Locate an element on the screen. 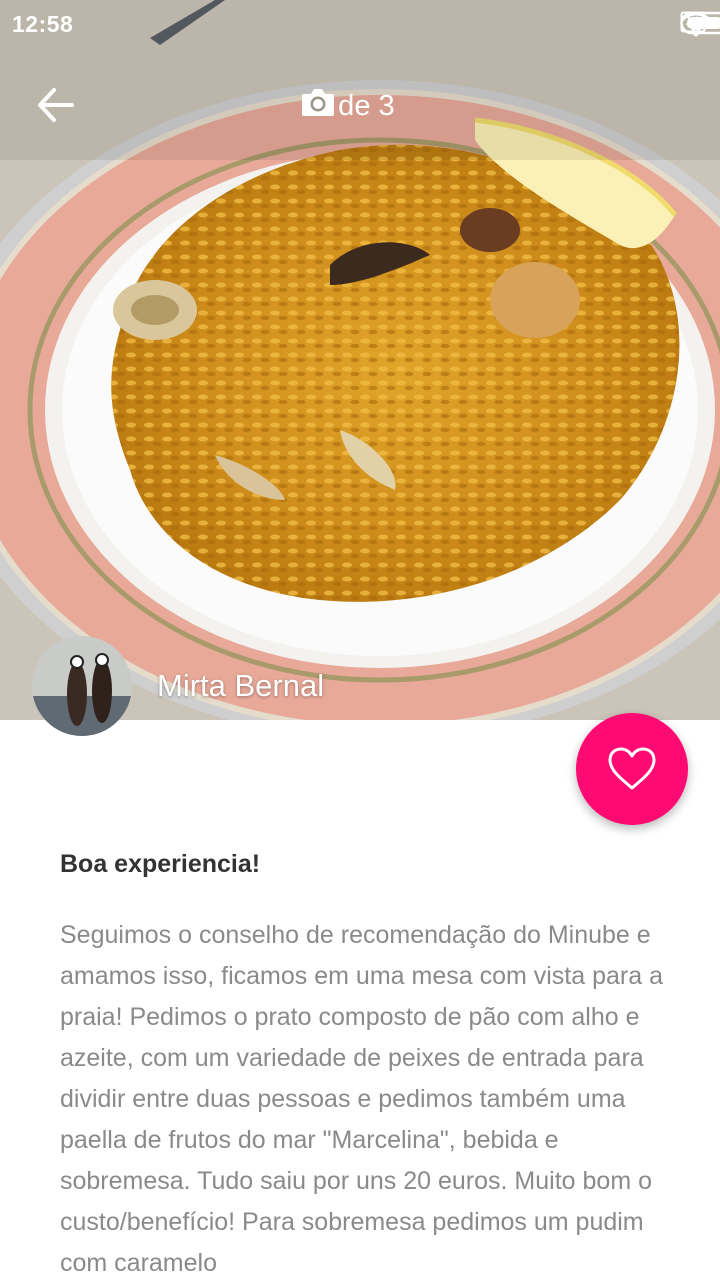 The height and width of the screenshot is (1284, 720). avatar is located at coordinates (82, 686).